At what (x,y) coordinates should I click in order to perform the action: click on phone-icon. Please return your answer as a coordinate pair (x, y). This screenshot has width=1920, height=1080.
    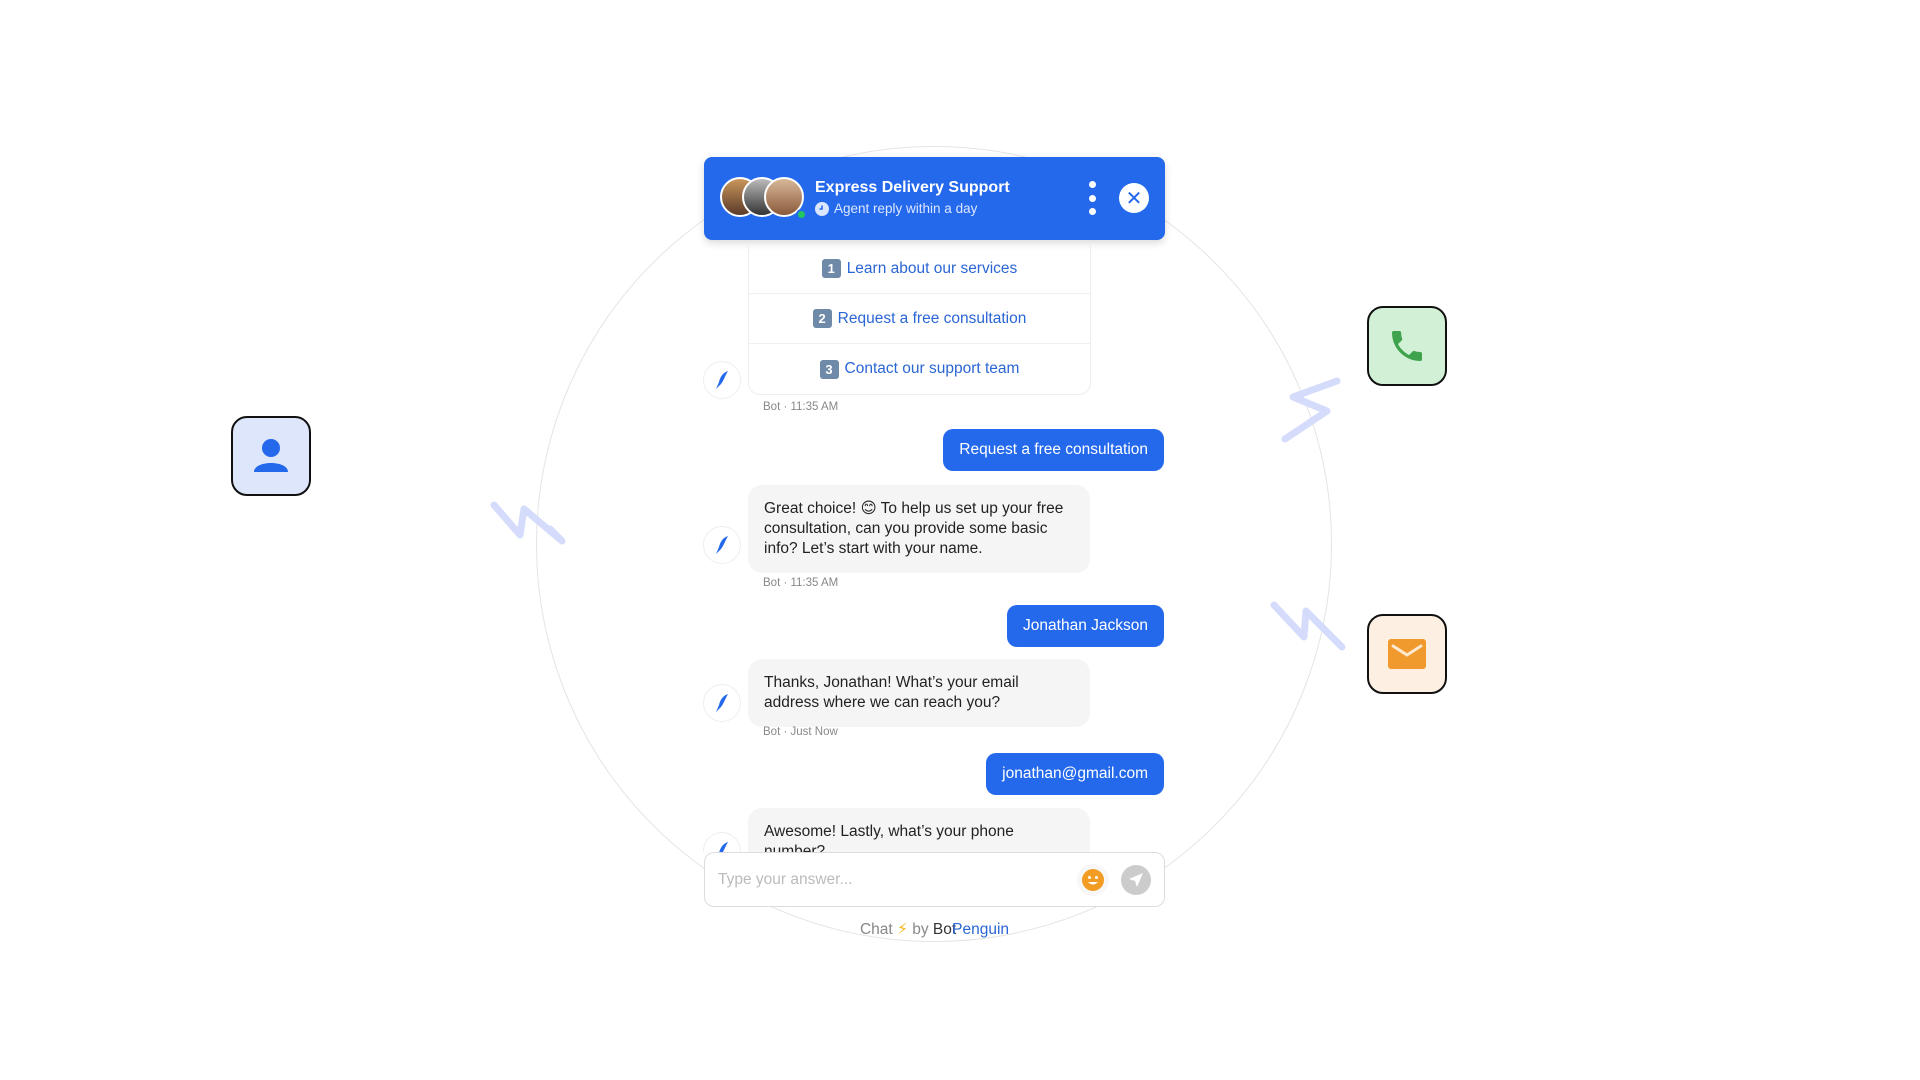
    Looking at the image, I should click on (1407, 346).